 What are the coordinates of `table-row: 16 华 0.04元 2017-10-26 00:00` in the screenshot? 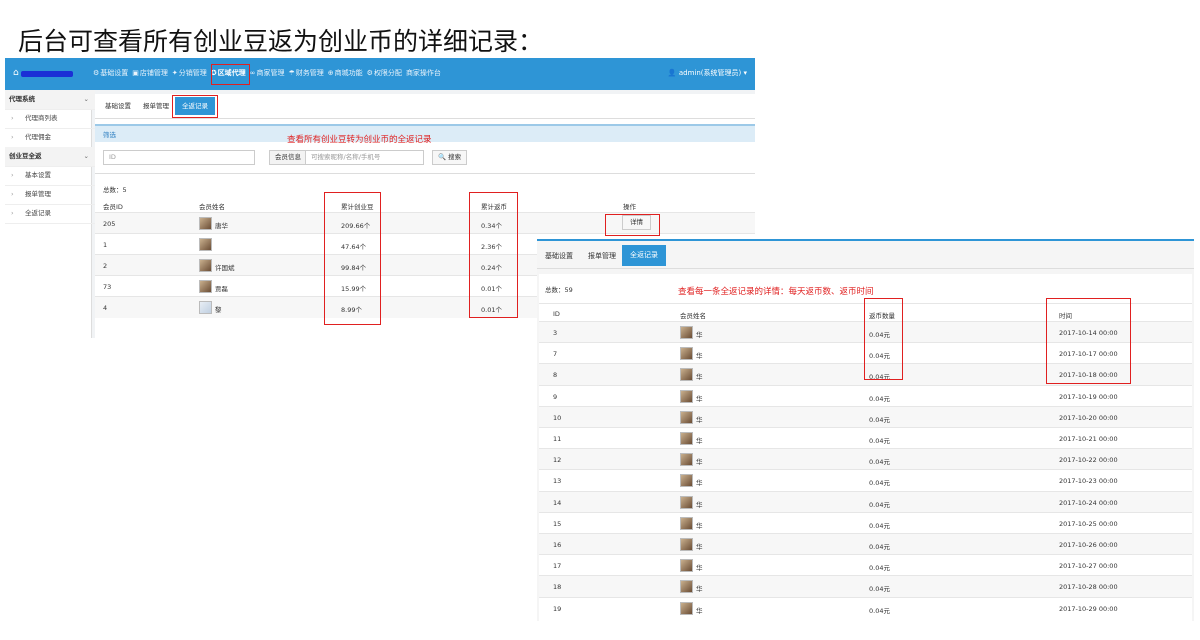 It's located at (865, 544).